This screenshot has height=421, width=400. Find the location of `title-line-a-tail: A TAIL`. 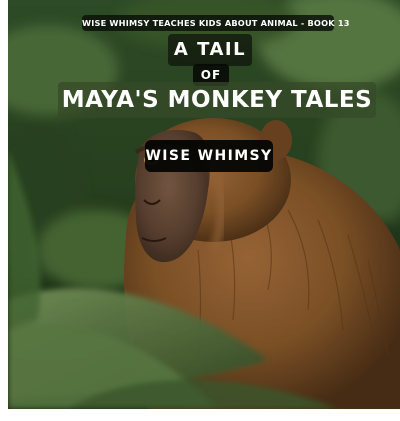

title-line-a-tail: A TAIL is located at coordinates (210, 50).